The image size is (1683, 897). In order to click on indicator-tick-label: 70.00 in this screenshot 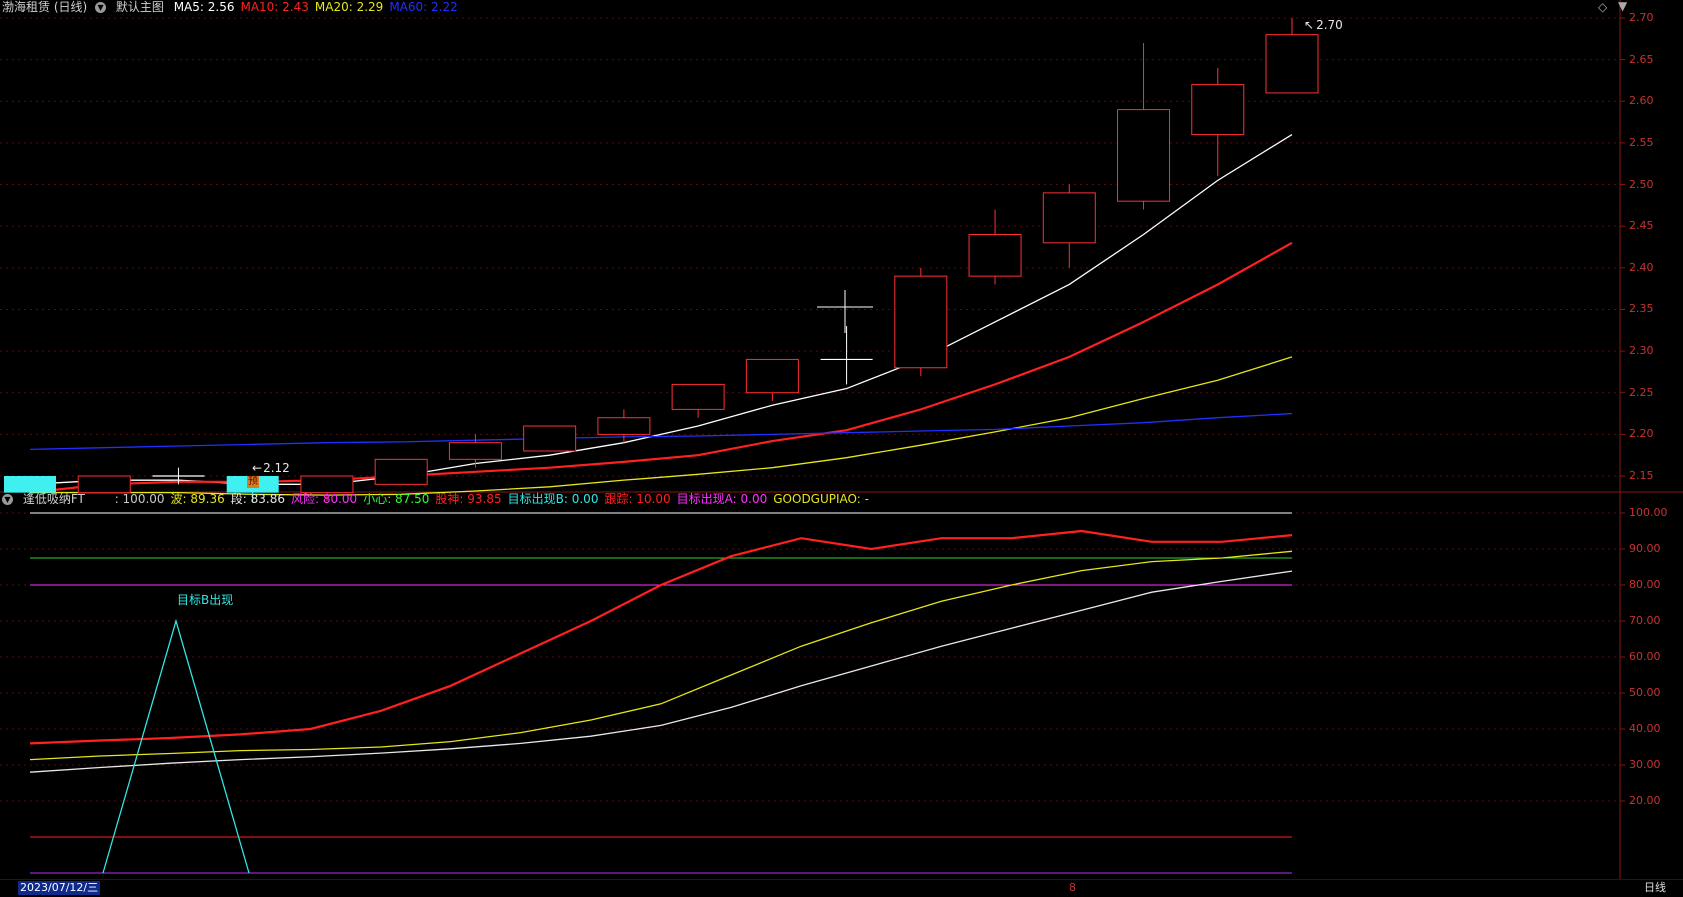, I will do `click(1645, 620)`.